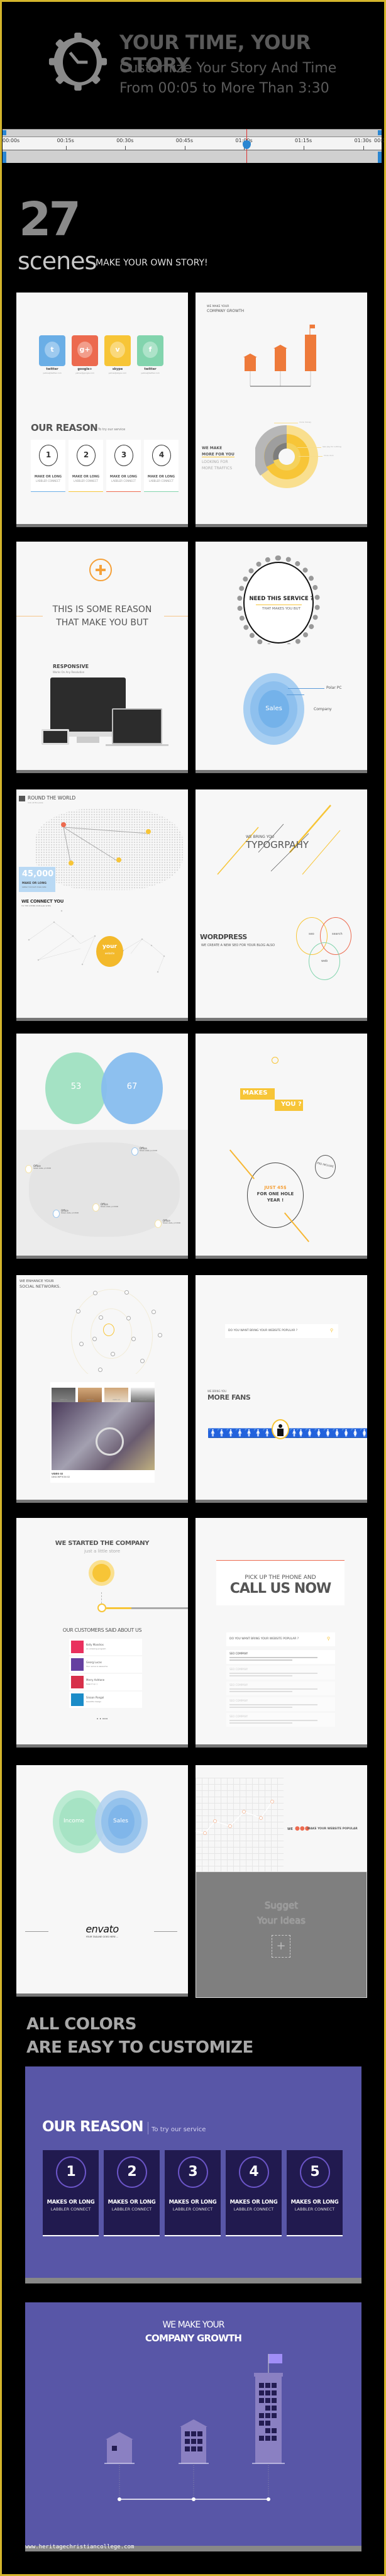 The image size is (386, 2576). What do you see at coordinates (281, 1194) in the screenshot?
I see `scene-price: JUST 45$ FOR ONE HOLE YEAR ! PSD INCLUDE` at bounding box center [281, 1194].